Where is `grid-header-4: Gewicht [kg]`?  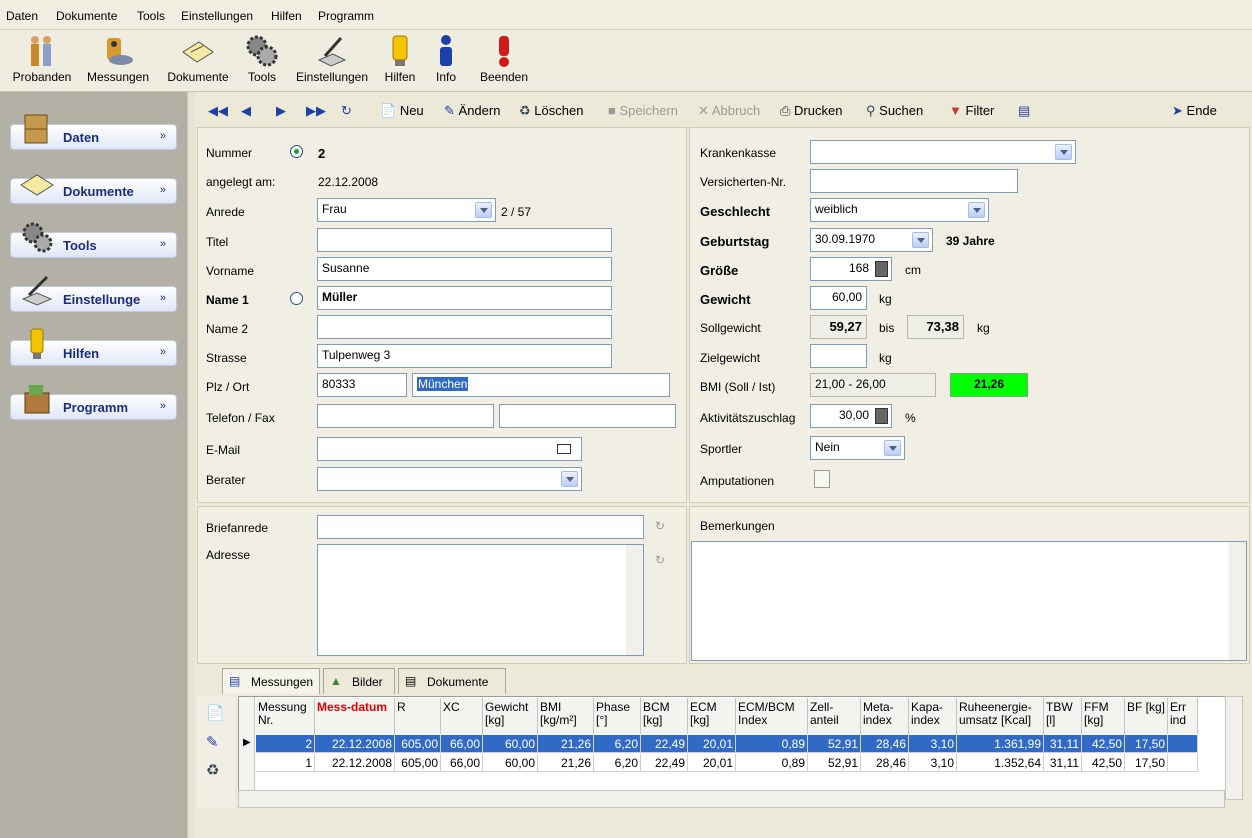
grid-header-4: Gewicht [kg] is located at coordinates (510, 716).